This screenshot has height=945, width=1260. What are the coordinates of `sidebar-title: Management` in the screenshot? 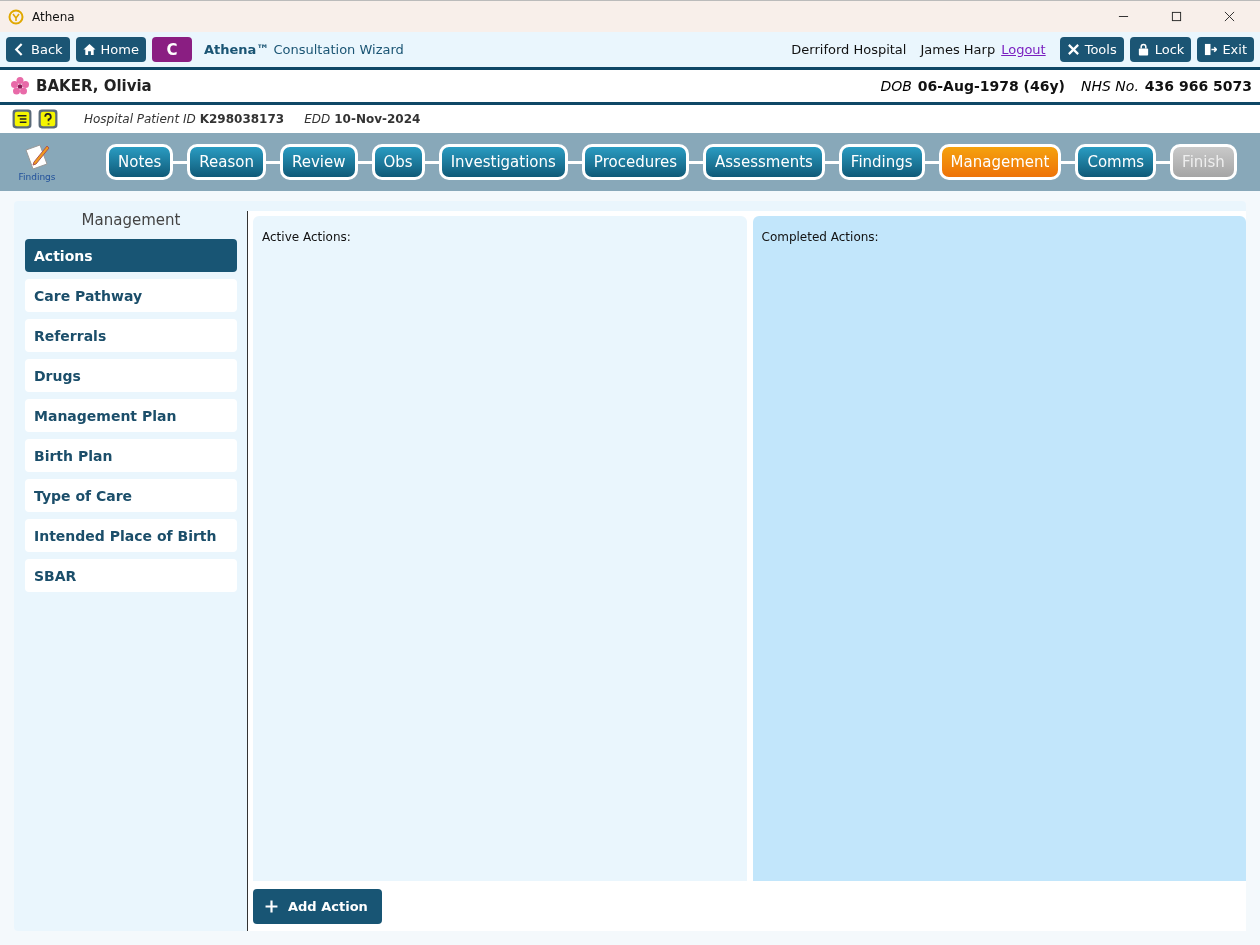 It's located at (131, 220).